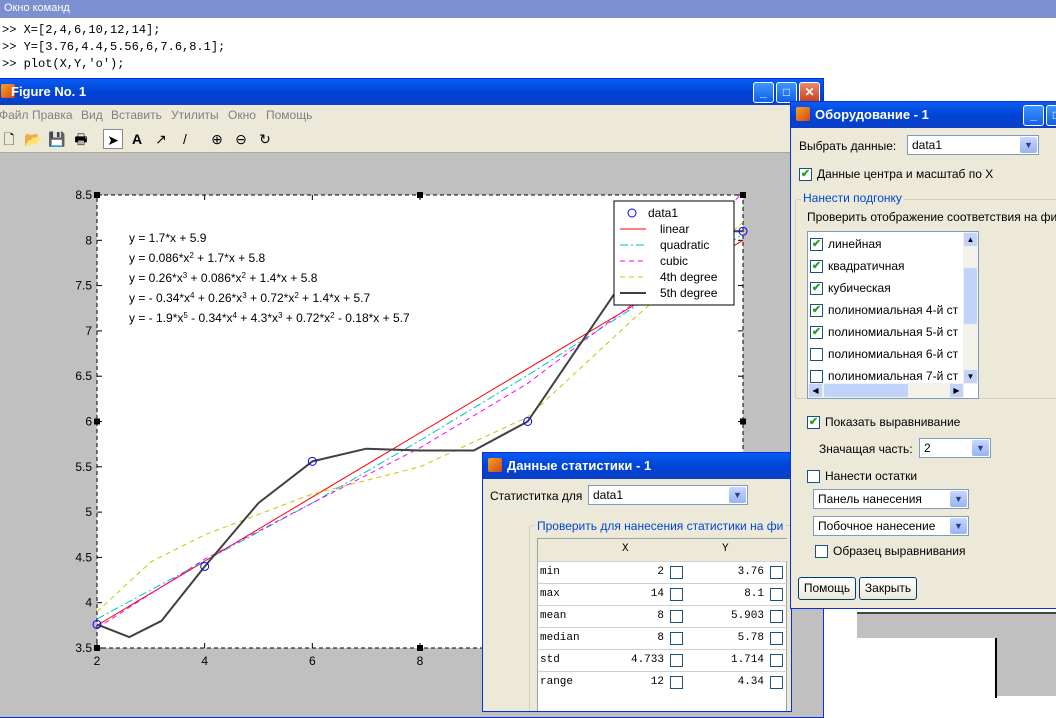 Image resolution: width=1056 pixels, height=718 pixels. Describe the element at coordinates (57, 139) in the screenshot. I see `save-icon: 💾` at that location.